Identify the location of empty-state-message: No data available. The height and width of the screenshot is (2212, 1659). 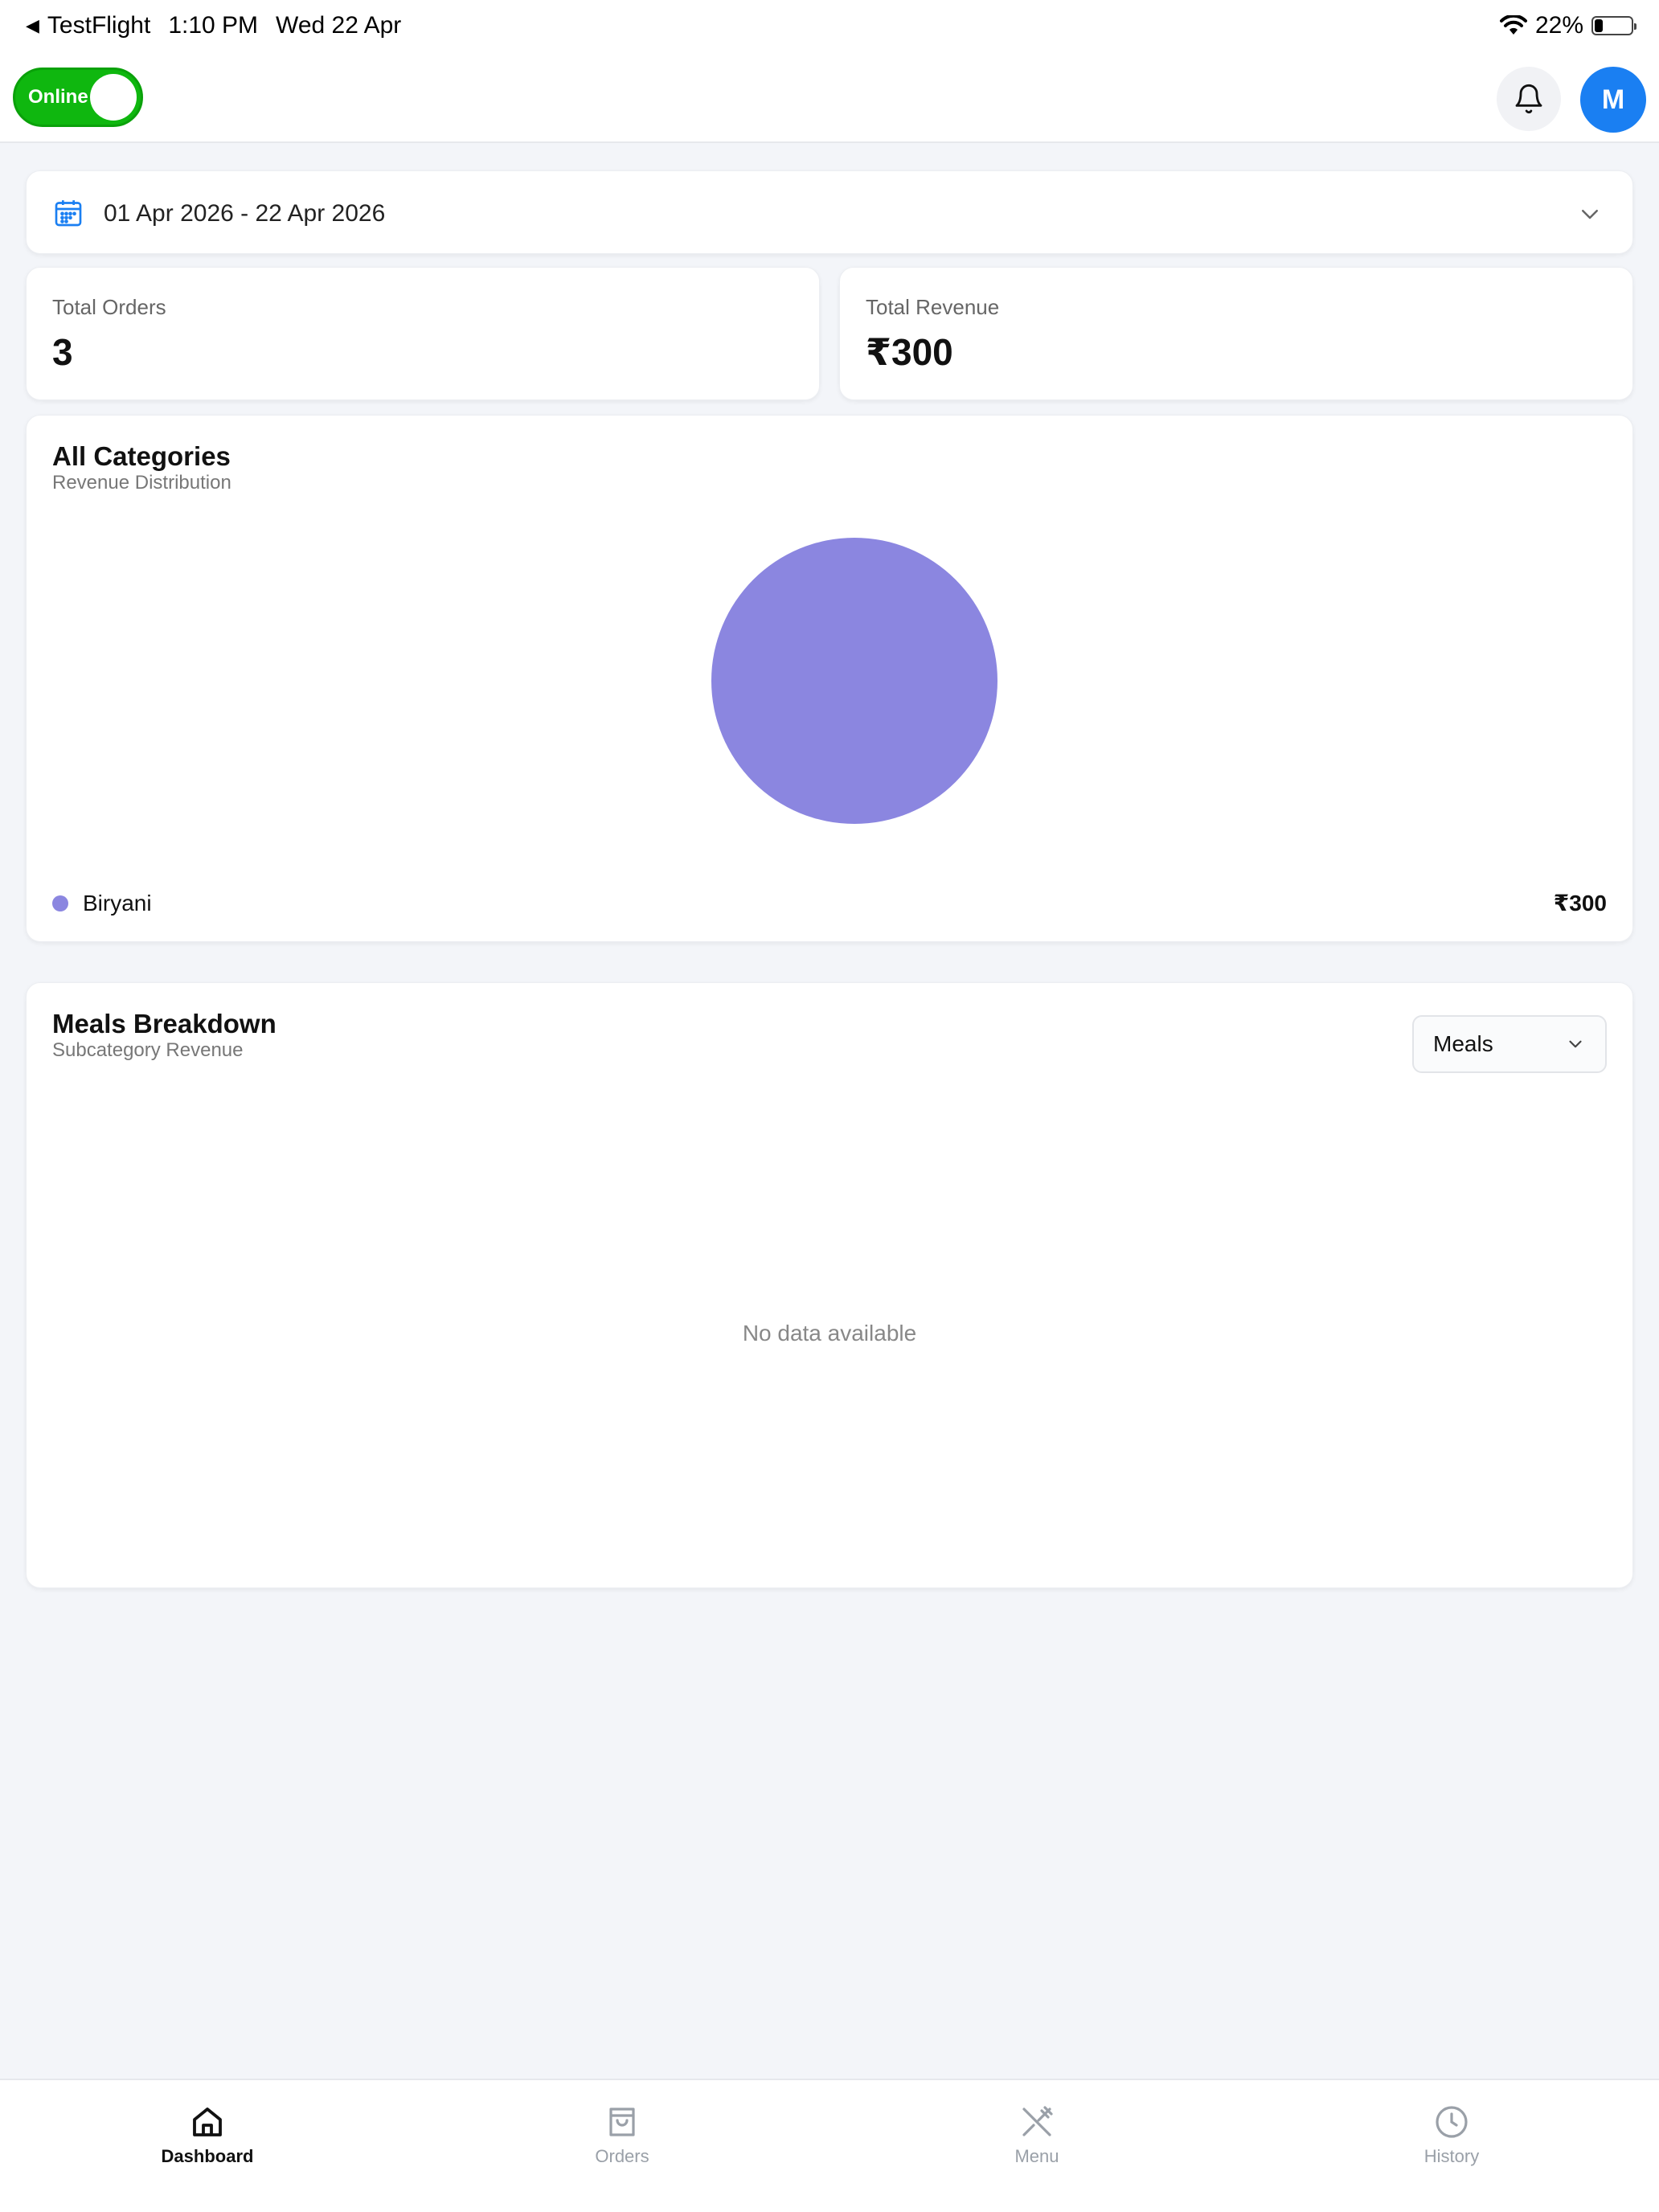
(829, 1333).